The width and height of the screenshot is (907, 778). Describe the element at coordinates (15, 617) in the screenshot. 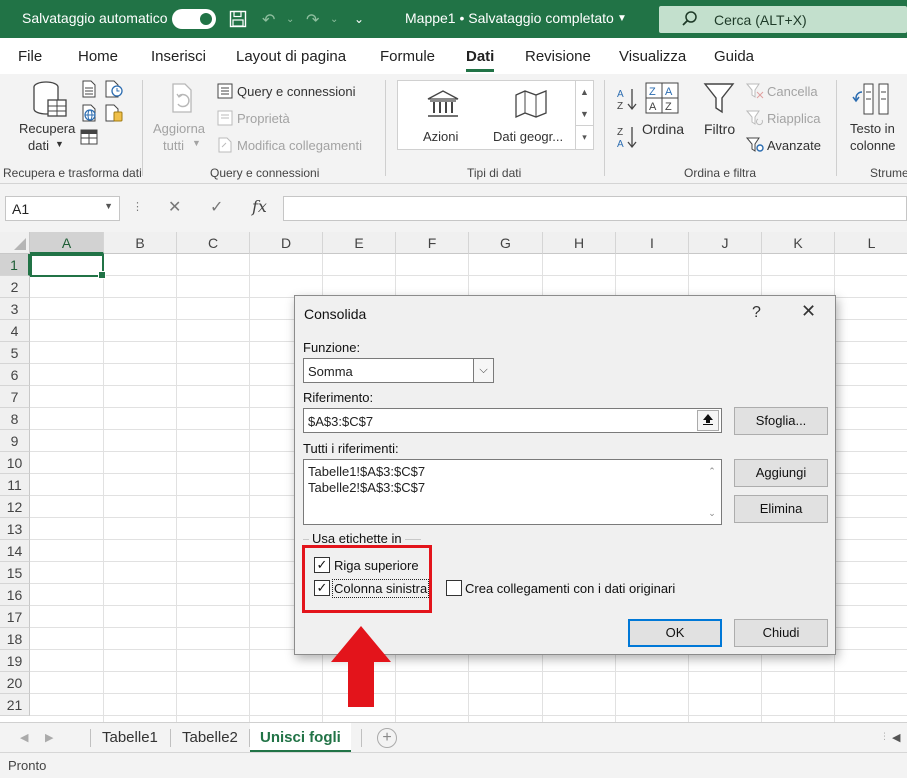

I see `row-header-17: 17` at that location.